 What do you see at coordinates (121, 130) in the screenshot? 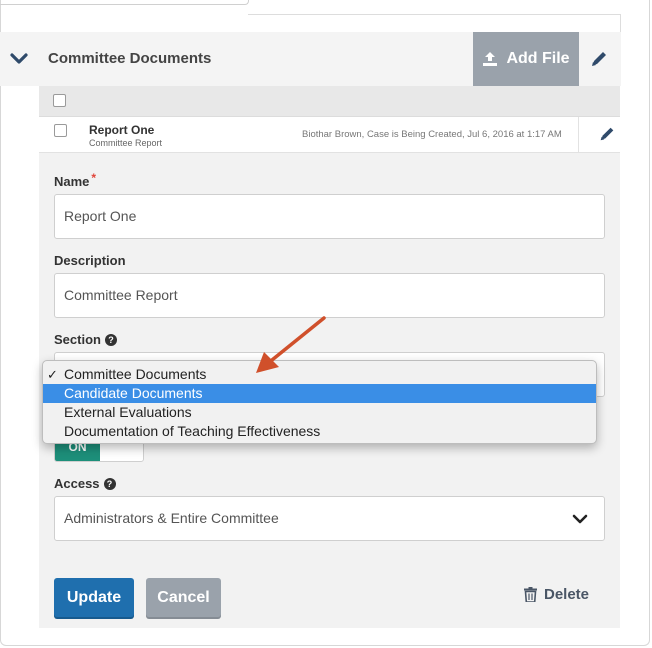
I see `row-title: Report One` at bounding box center [121, 130].